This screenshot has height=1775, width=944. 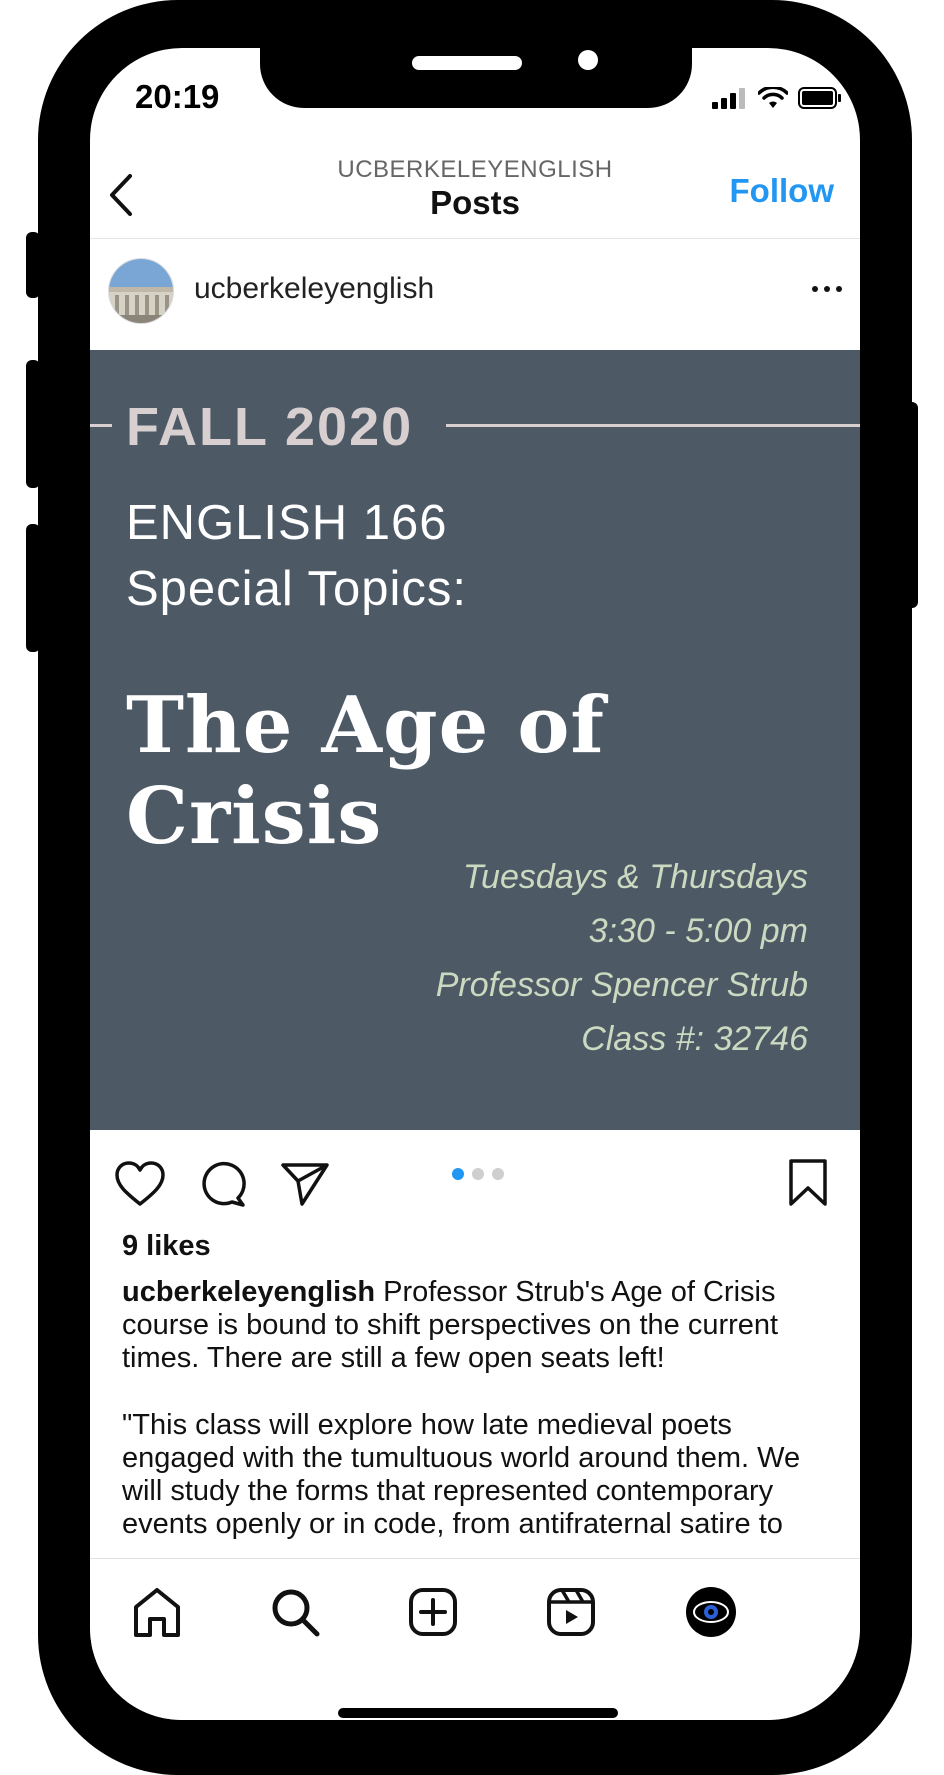 What do you see at coordinates (475, 1639) in the screenshot?
I see `bottom-tab-bar` at bounding box center [475, 1639].